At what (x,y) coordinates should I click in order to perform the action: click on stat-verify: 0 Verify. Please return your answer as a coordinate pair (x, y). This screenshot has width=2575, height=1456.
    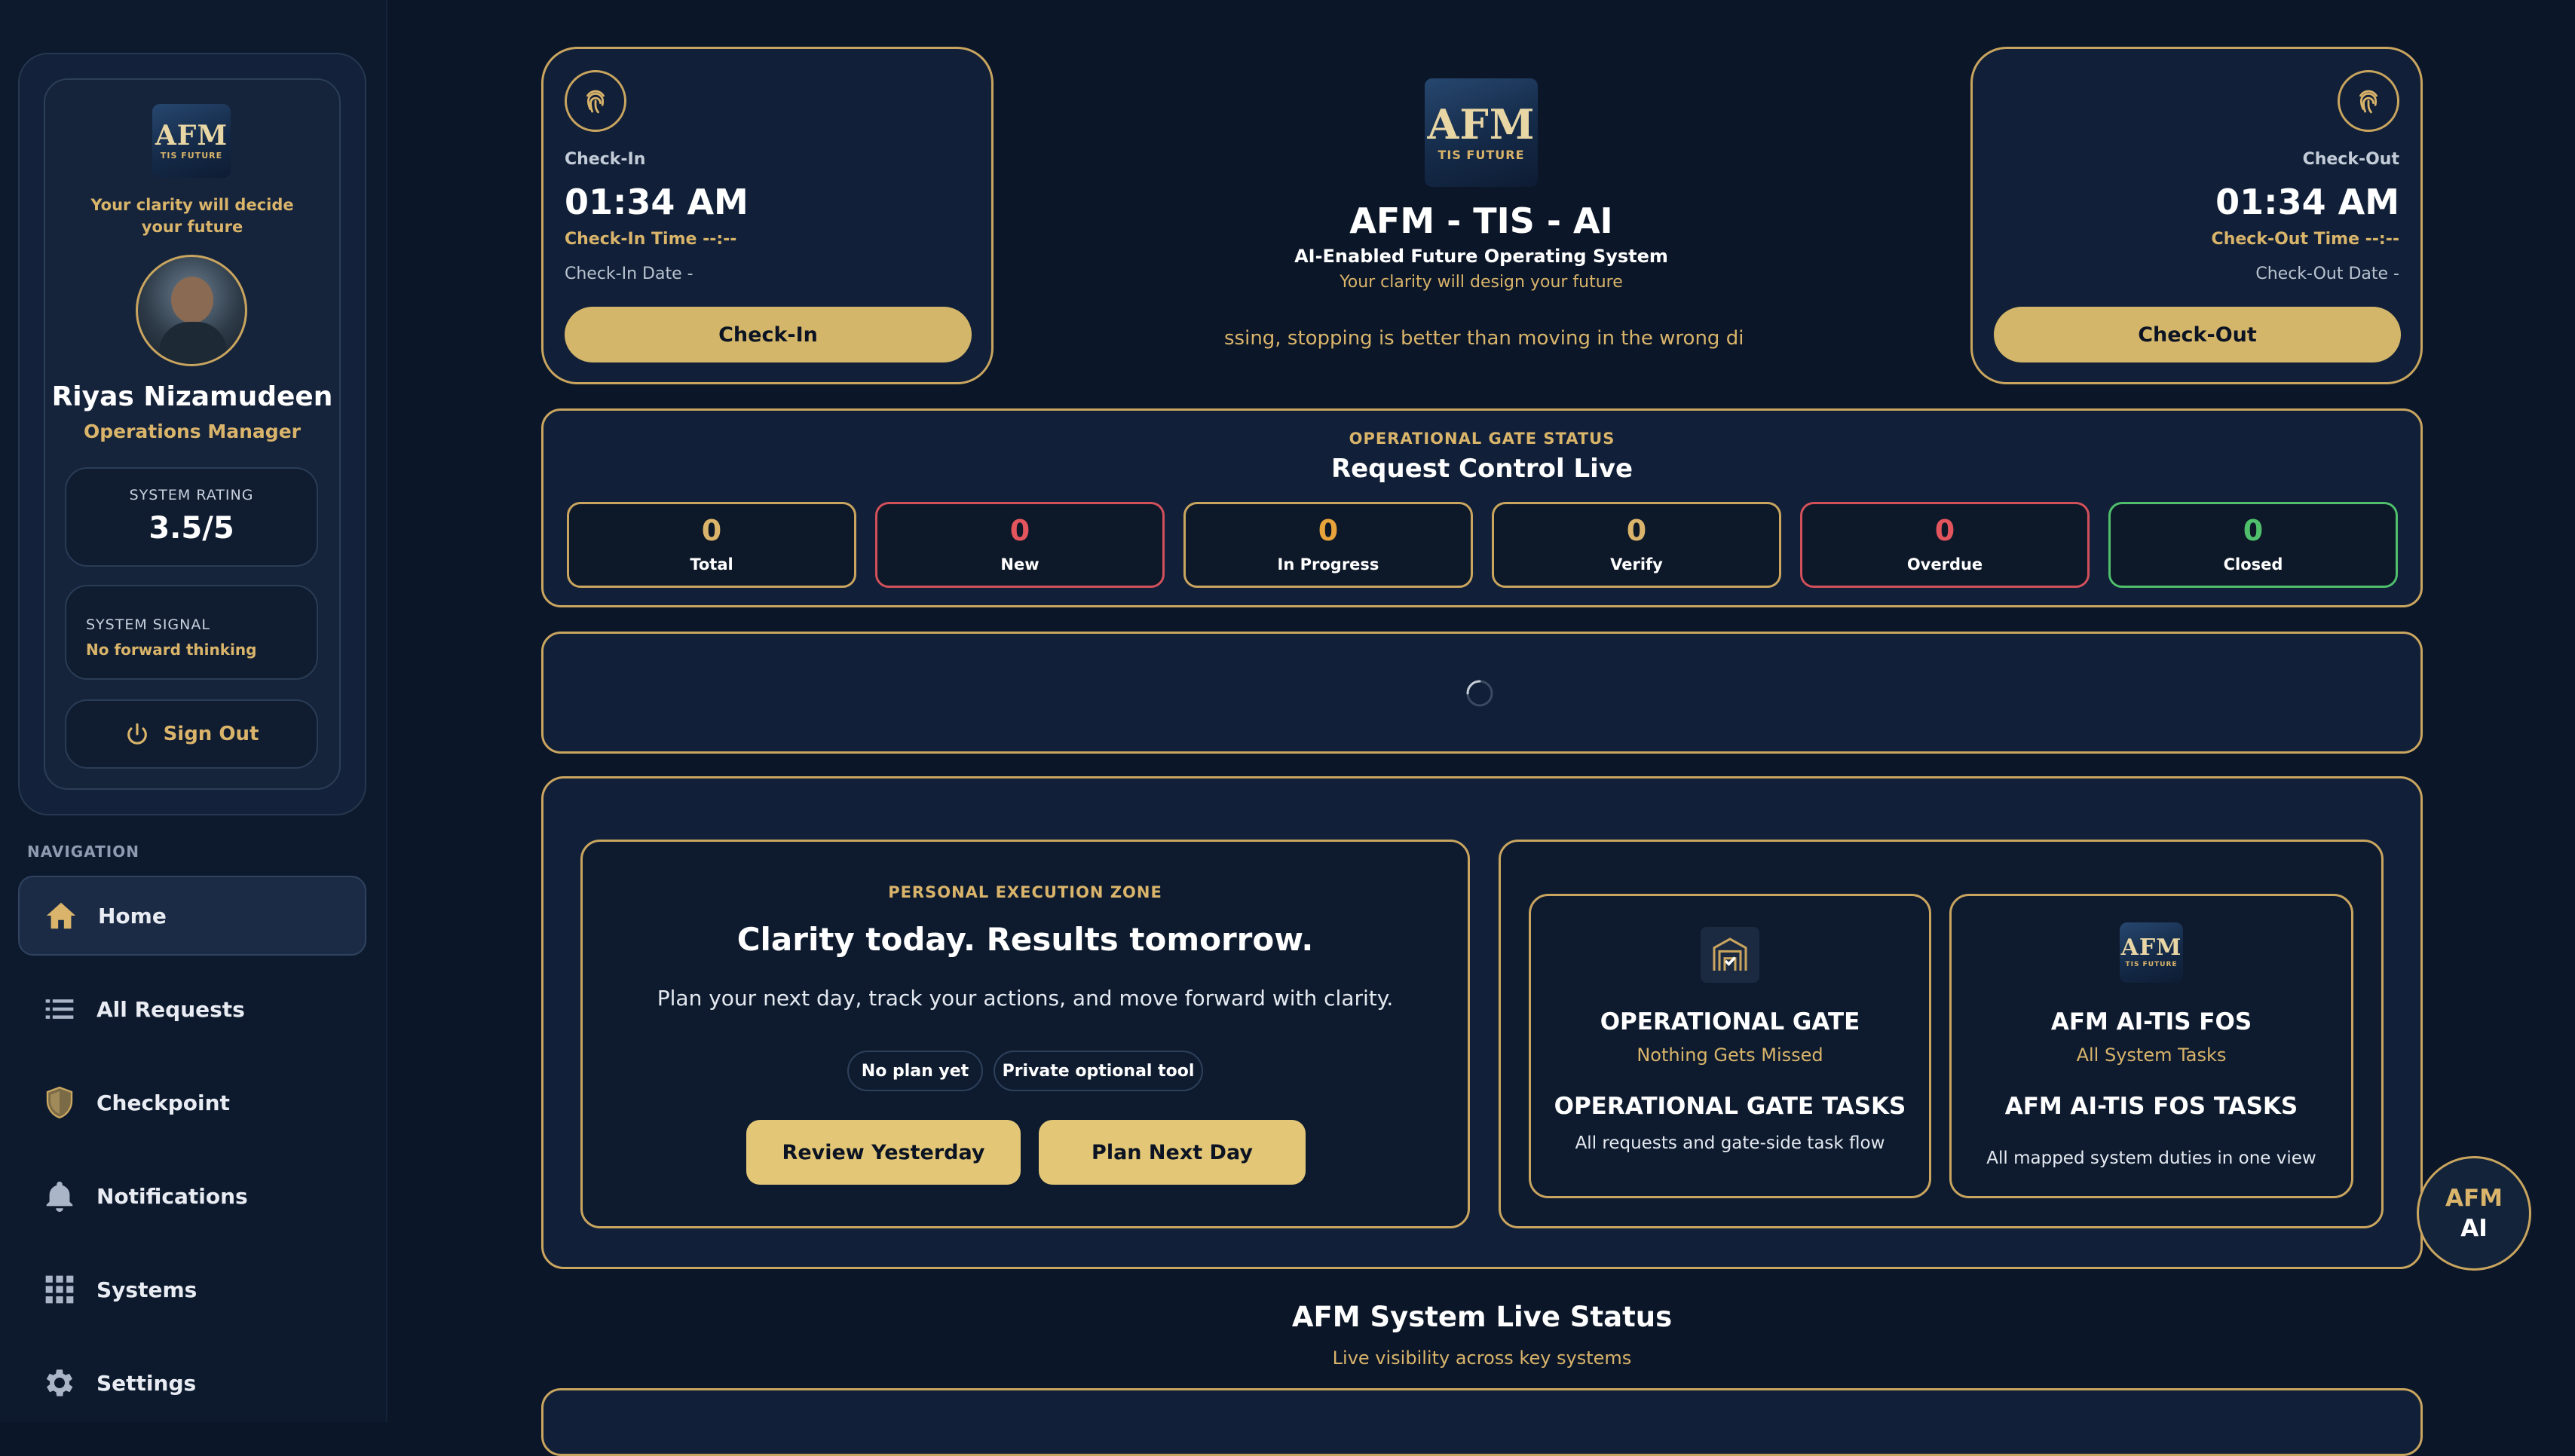
    Looking at the image, I should click on (1636, 545).